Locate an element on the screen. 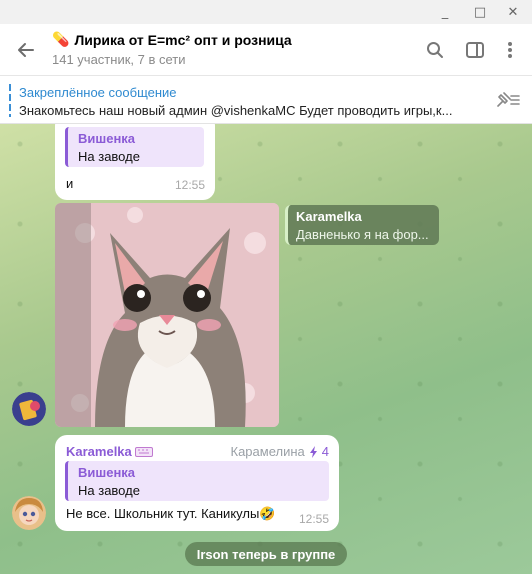  message-bubble: Вишенка На заводе и 12:55 is located at coordinates (135, 162).